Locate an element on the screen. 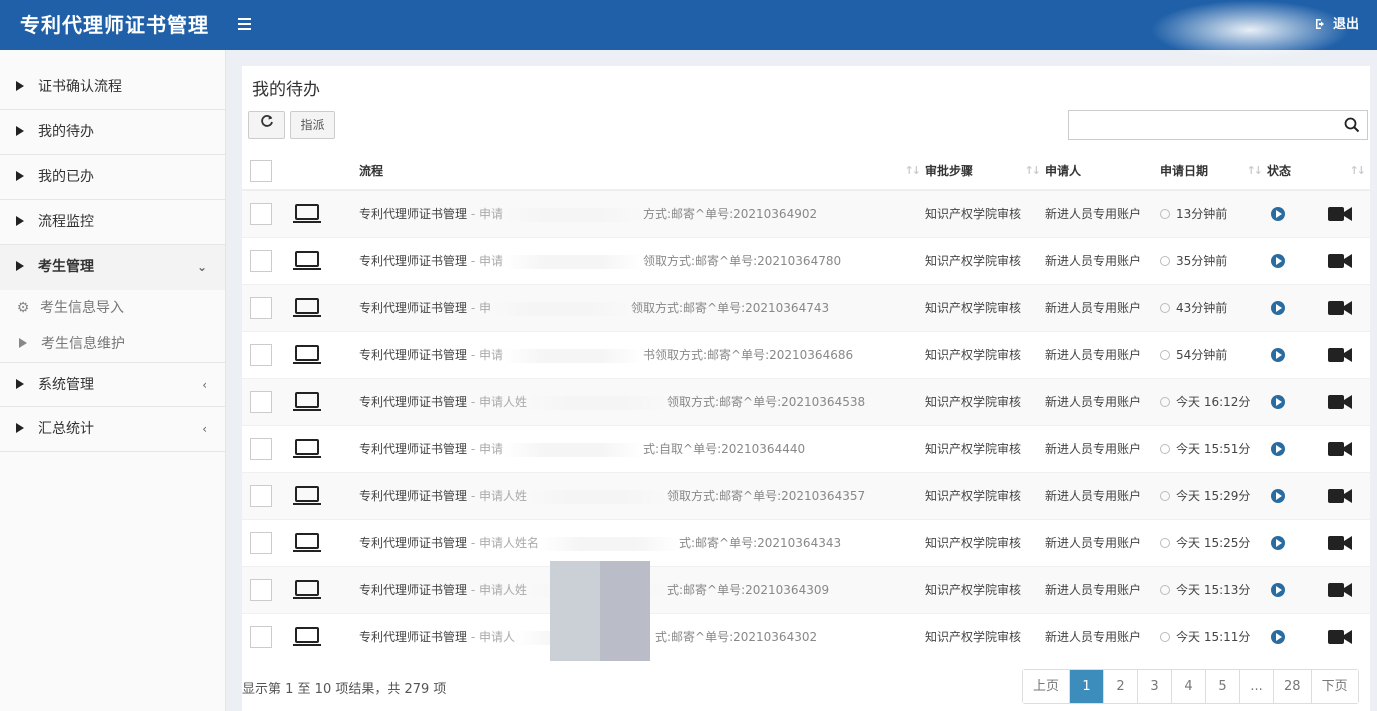  flow-cell: 专利代理师证书管理 - 申请 式:自取^单号:20210364440 is located at coordinates (642, 448).